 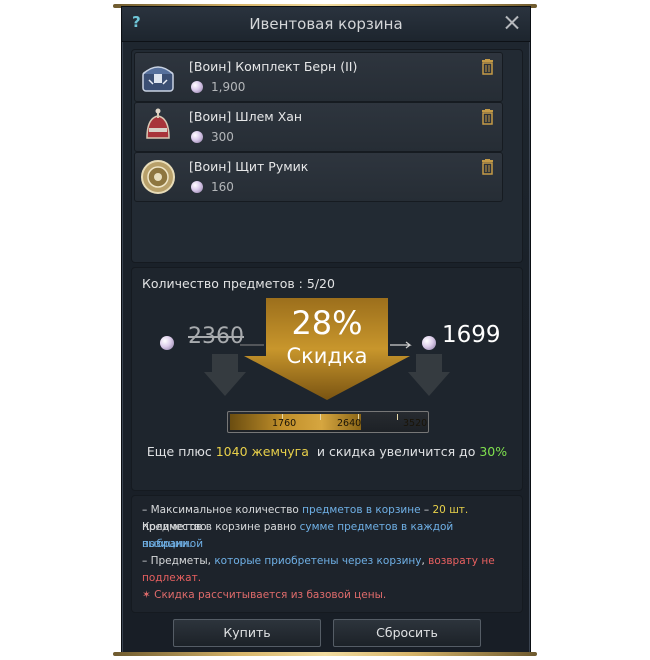 What do you see at coordinates (284, 423) in the screenshot?
I see `tick-label: 1760` at bounding box center [284, 423].